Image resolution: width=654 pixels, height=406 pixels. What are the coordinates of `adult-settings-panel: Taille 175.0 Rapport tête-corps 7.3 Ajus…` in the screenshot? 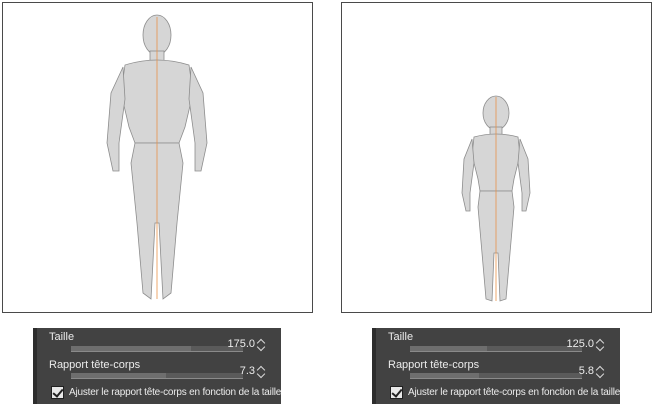 It's located at (157, 366).